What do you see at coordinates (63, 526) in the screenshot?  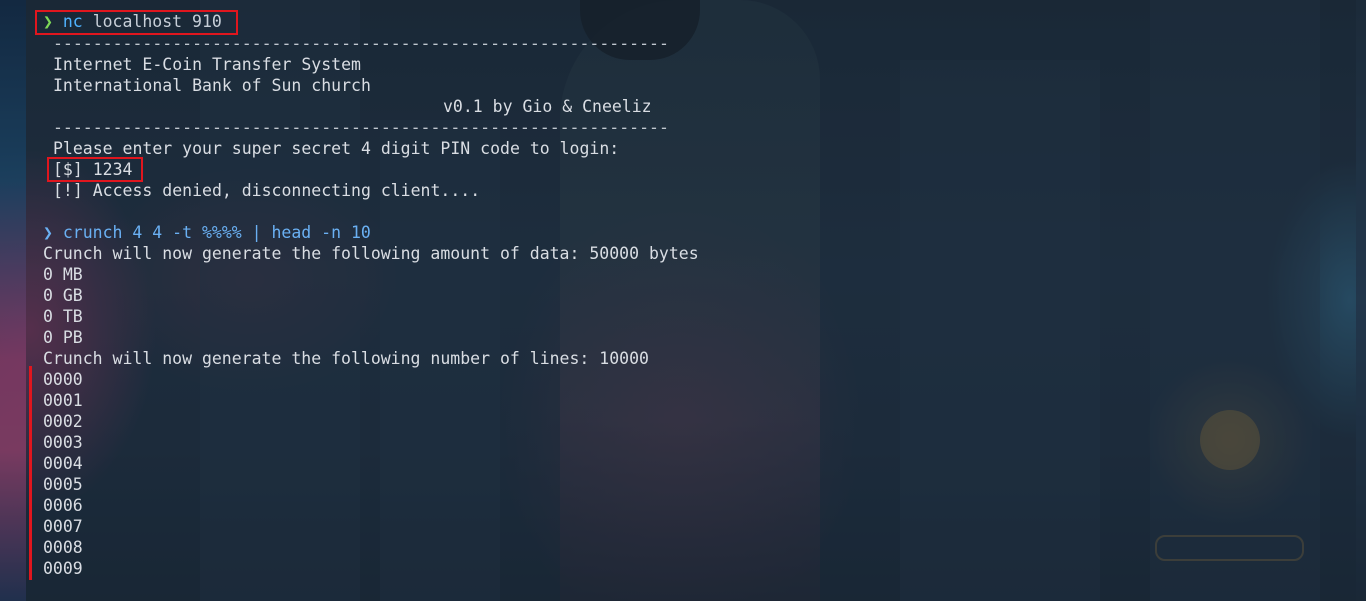 I see `output-line: 0007` at bounding box center [63, 526].